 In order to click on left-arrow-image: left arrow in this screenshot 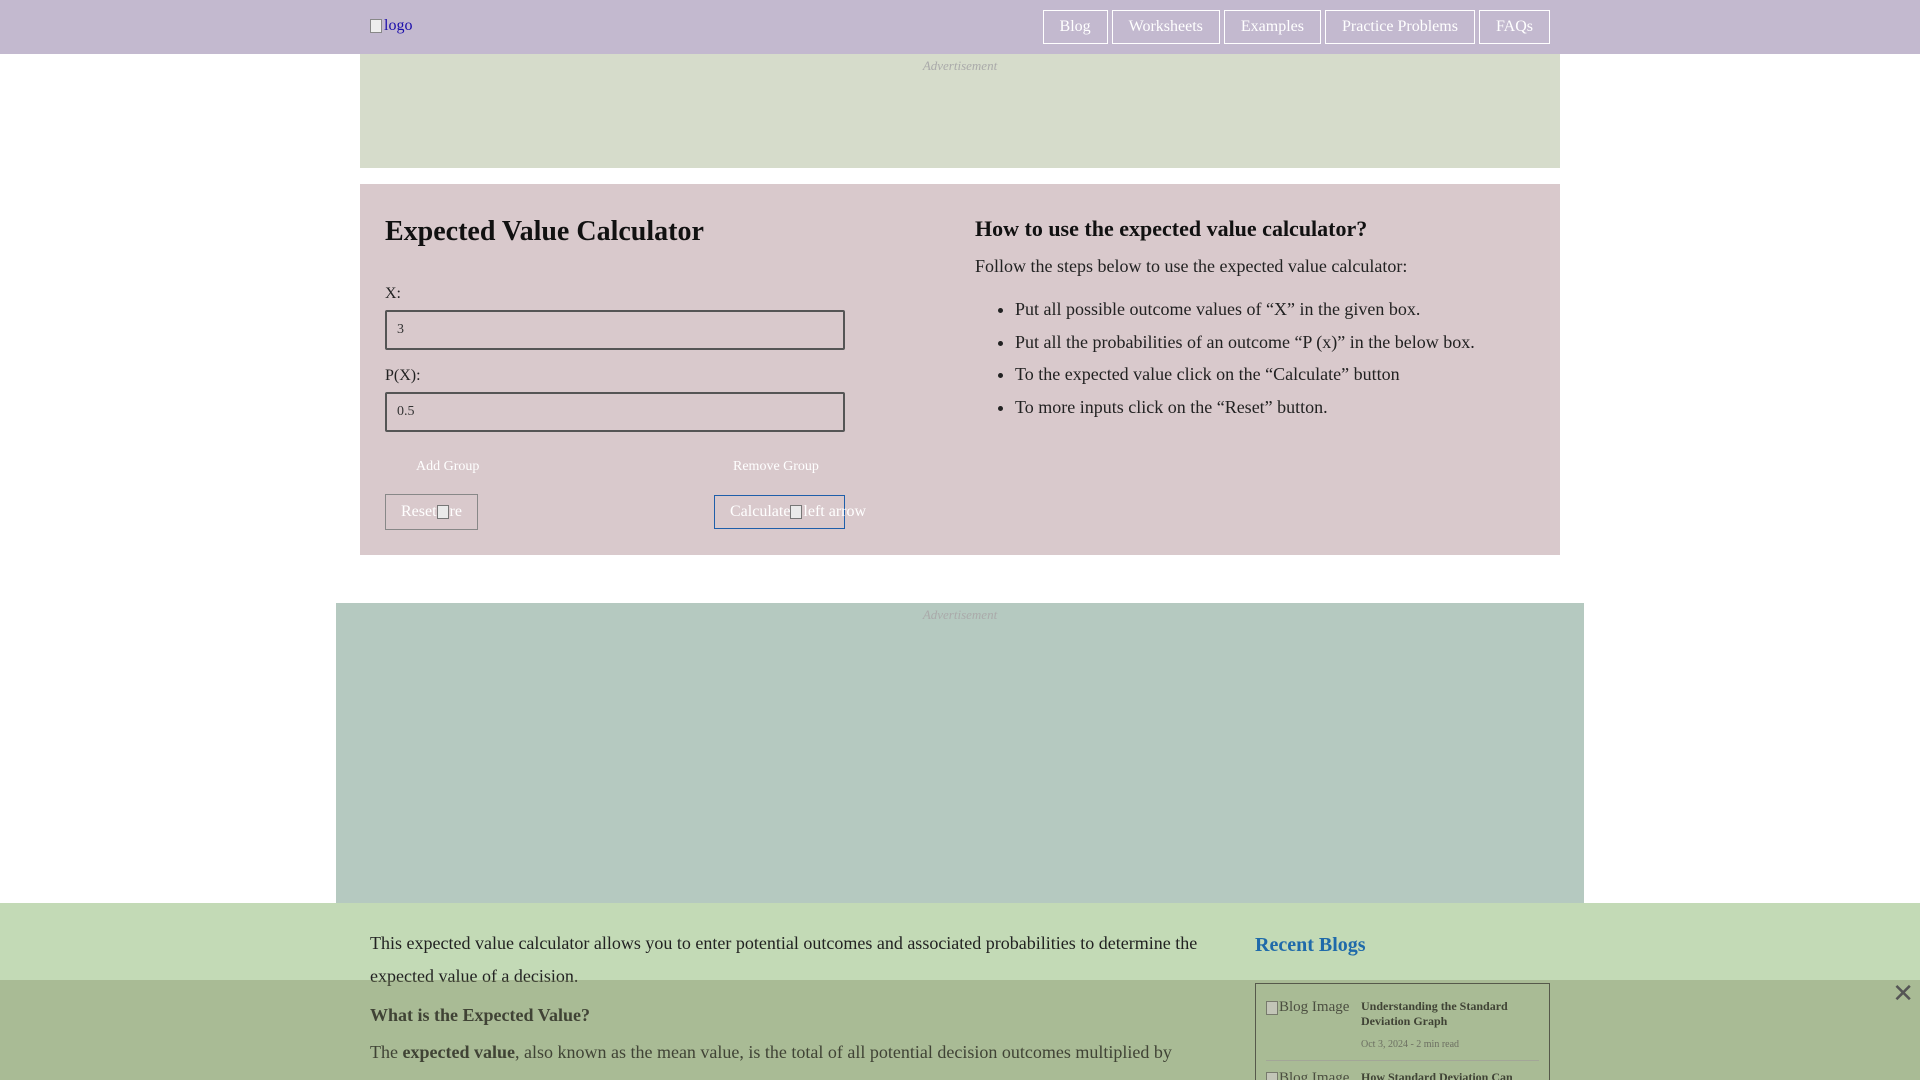, I will do `click(828, 512)`.